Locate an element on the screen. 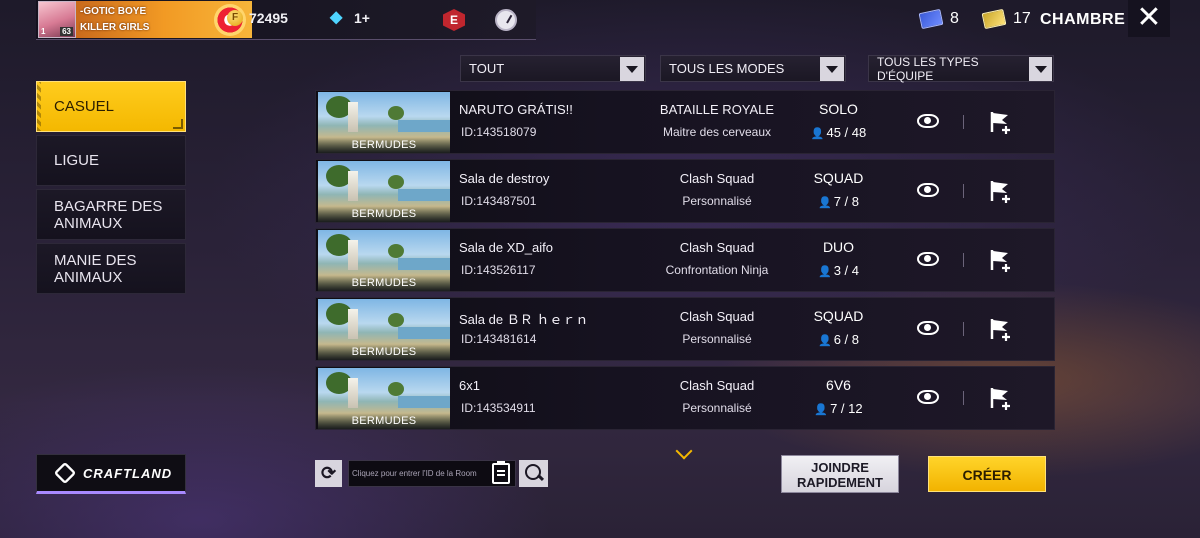  quick-join-button: JOINDRE RAPIDEMENT is located at coordinates (840, 474).